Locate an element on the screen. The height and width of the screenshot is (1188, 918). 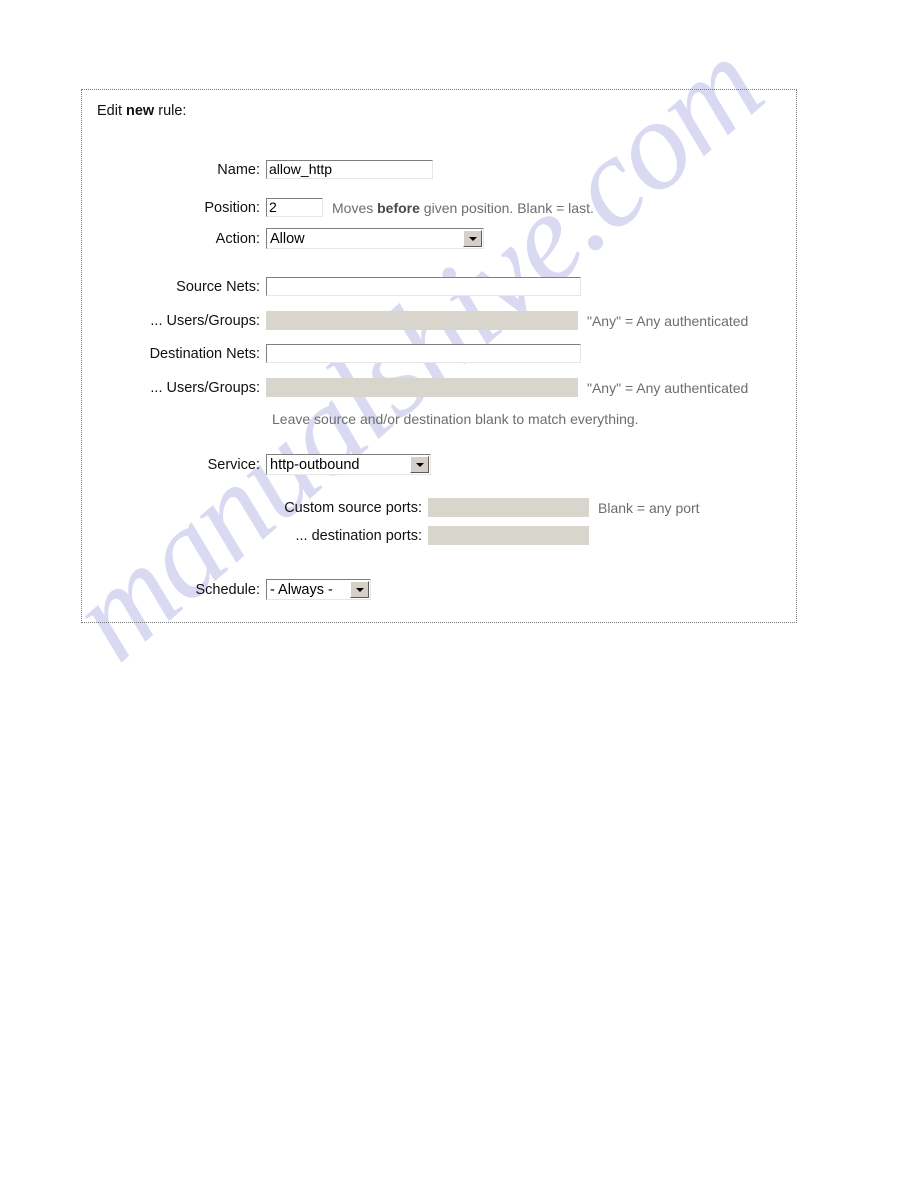
row-custom-destination-ports: ... destination ports: is located at coordinates (335, 535).